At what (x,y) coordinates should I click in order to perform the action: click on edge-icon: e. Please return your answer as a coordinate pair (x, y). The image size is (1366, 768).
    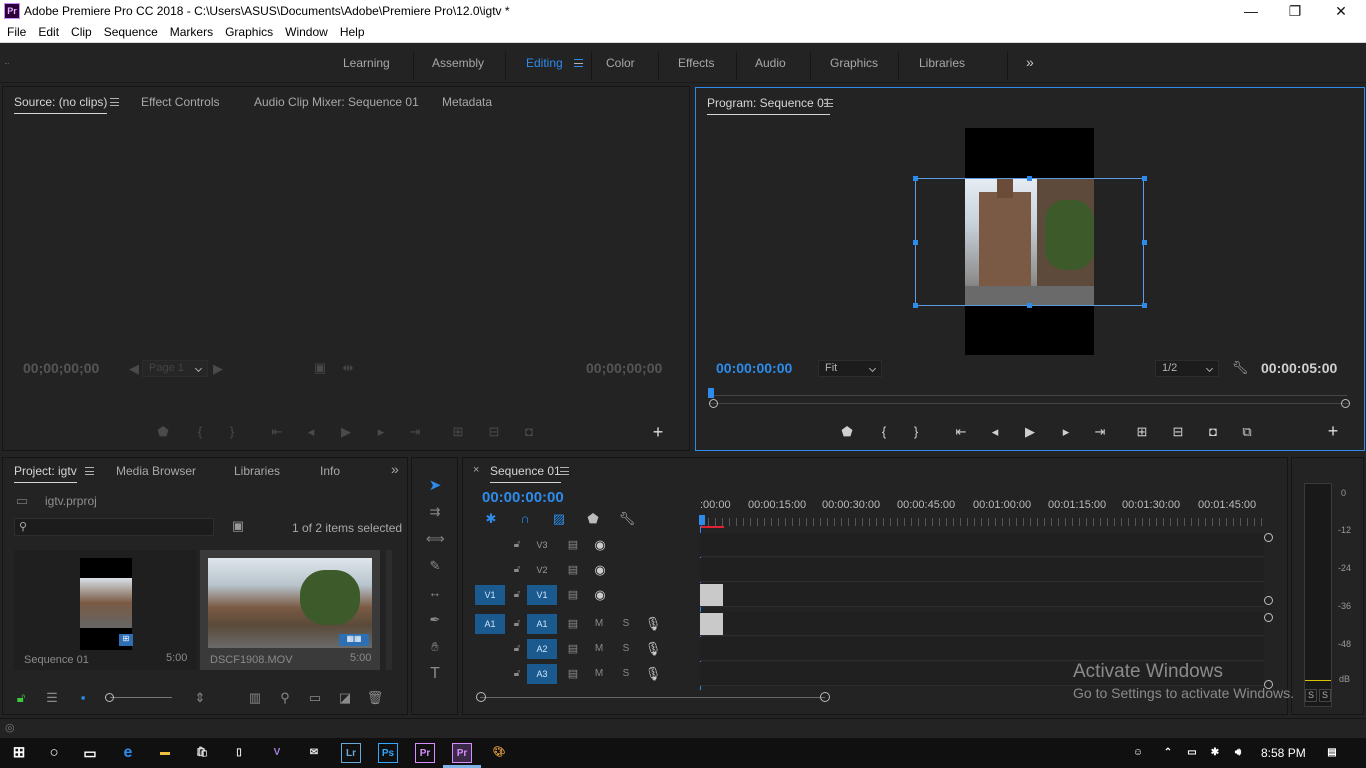
    Looking at the image, I should click on (128, 753).